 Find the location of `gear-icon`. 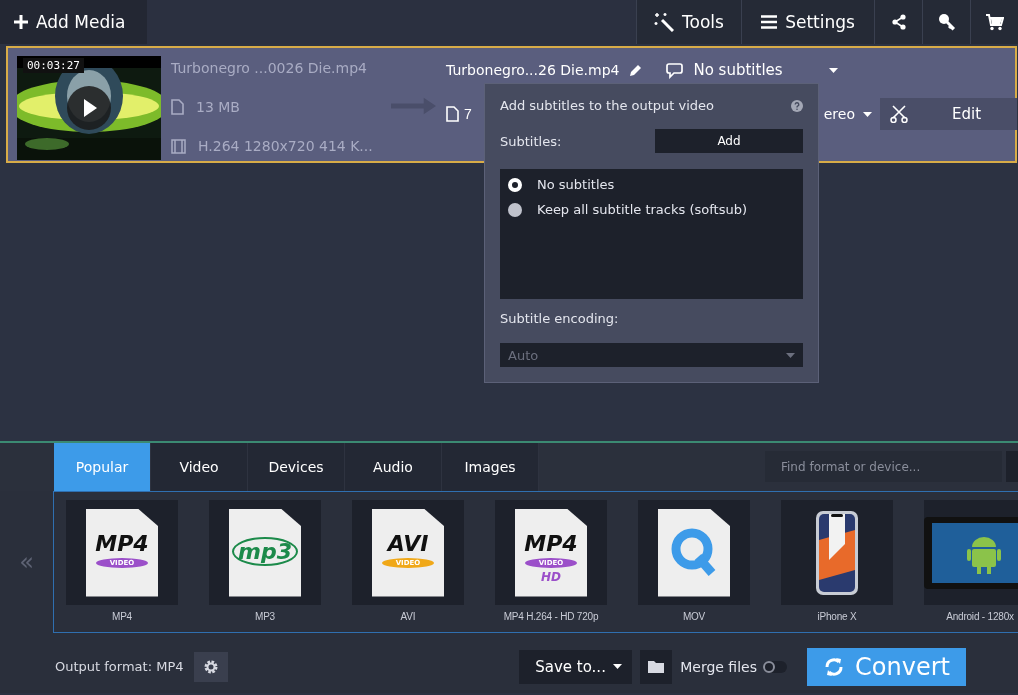

gear-icon is located at coordinates (210, 666).